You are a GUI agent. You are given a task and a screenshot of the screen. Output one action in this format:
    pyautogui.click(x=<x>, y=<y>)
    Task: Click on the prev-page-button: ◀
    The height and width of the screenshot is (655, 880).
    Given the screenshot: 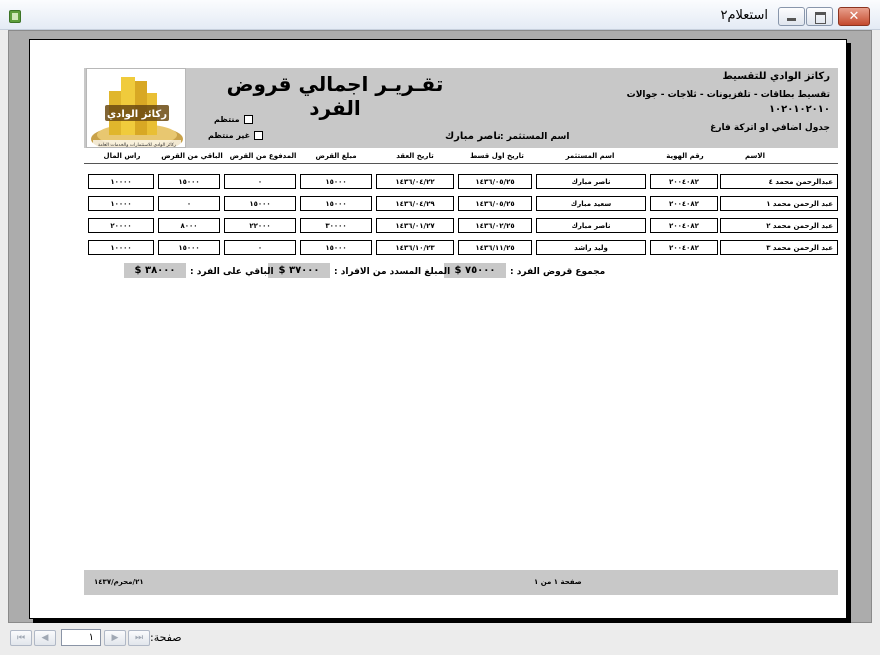 What is the action you would take?
    pyautogui.click(x=45, y=638)
    